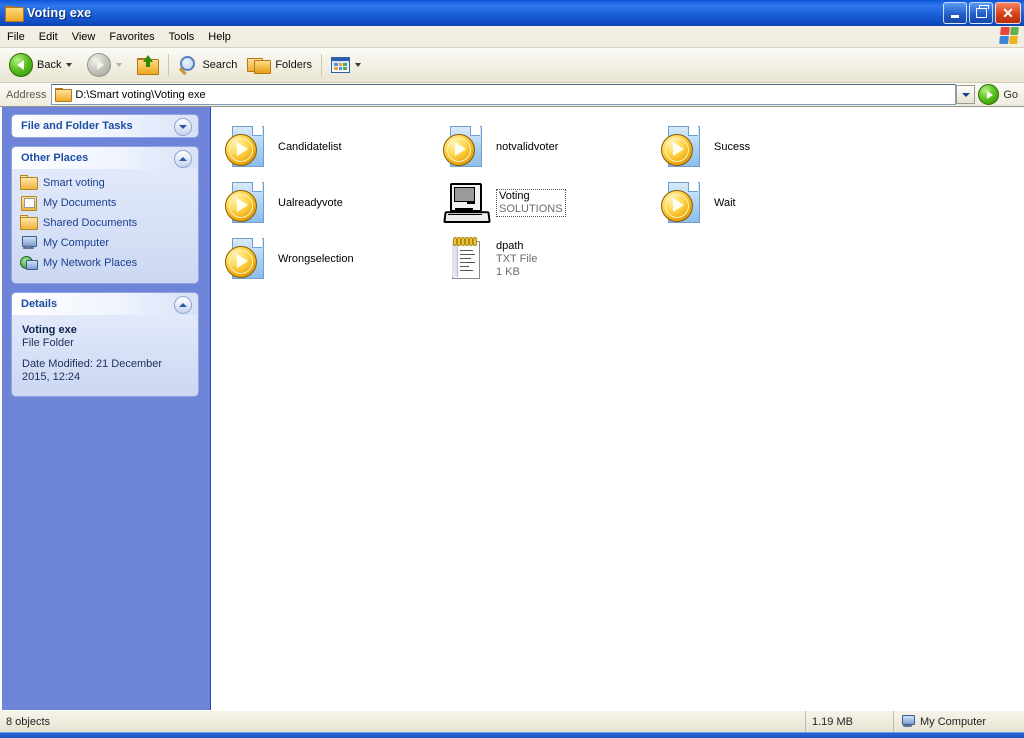 This screenshot has height=738, width=1024. Describe the element at coordinates (148, 65) in the screenshot. I see `up-button` at that location.